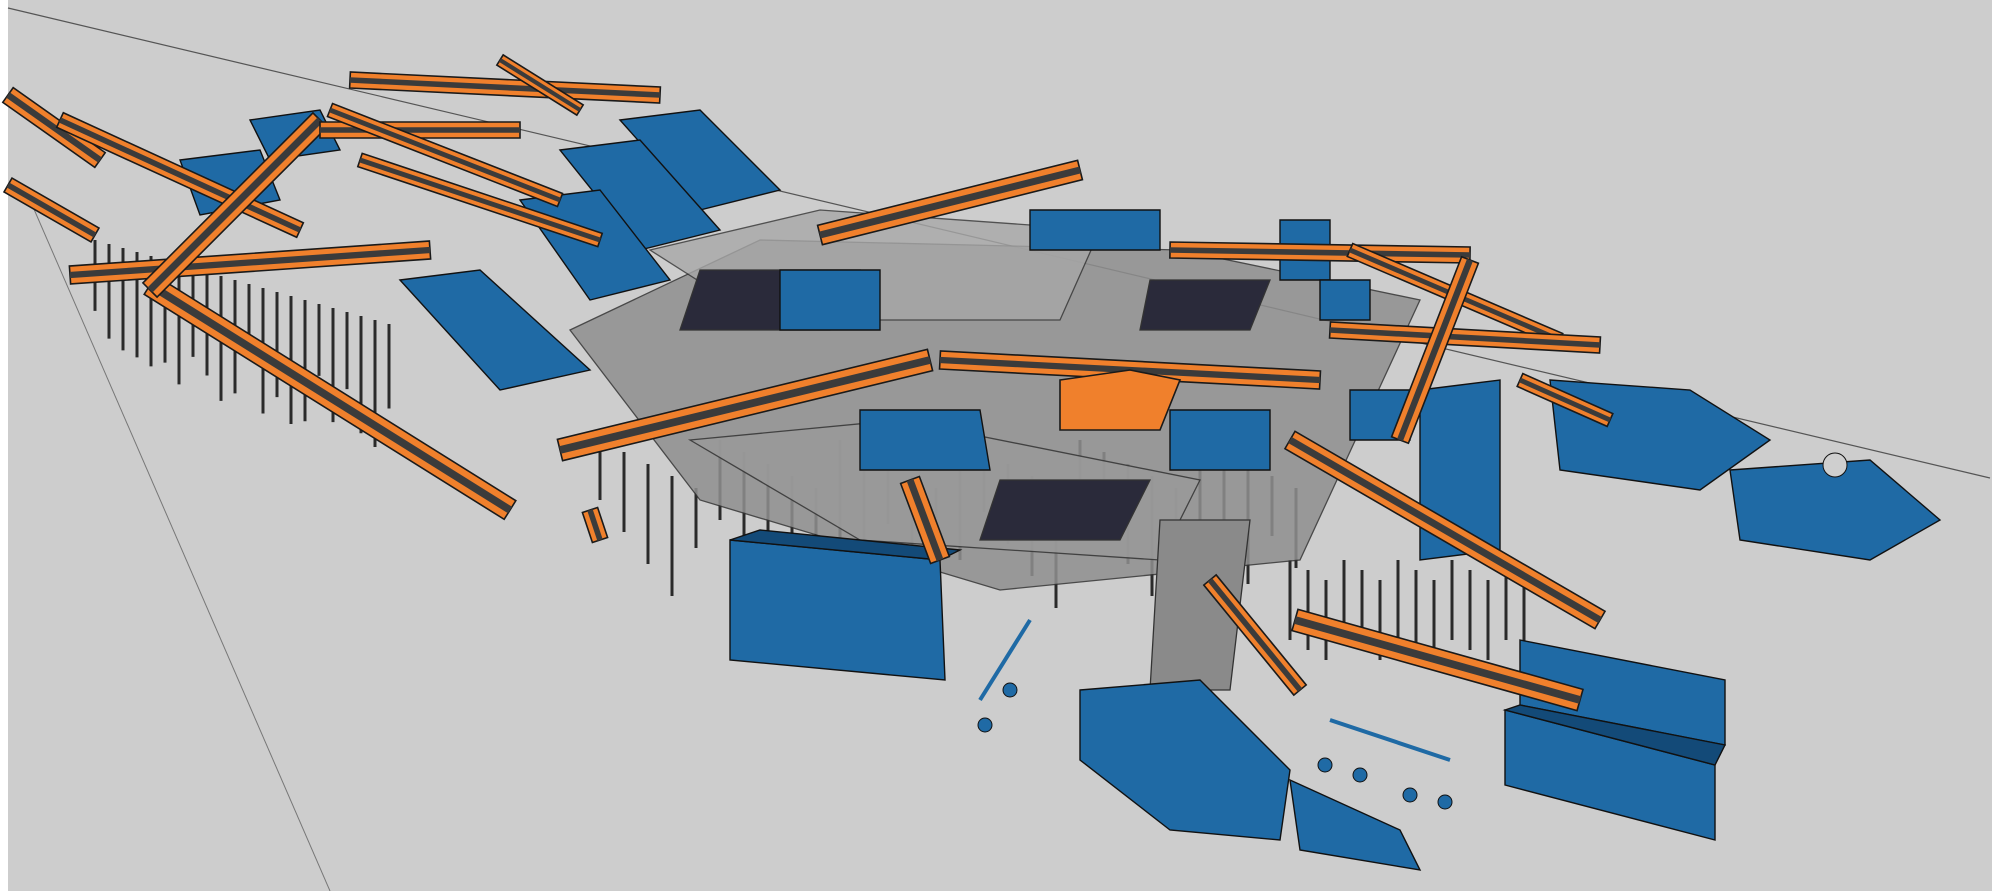 The height and width of the screenshot is (891, 2000). What do you see at coordinates (830, 300) in the screenshot?
I see `platform-unit-d` at bounding box center [830, 300].